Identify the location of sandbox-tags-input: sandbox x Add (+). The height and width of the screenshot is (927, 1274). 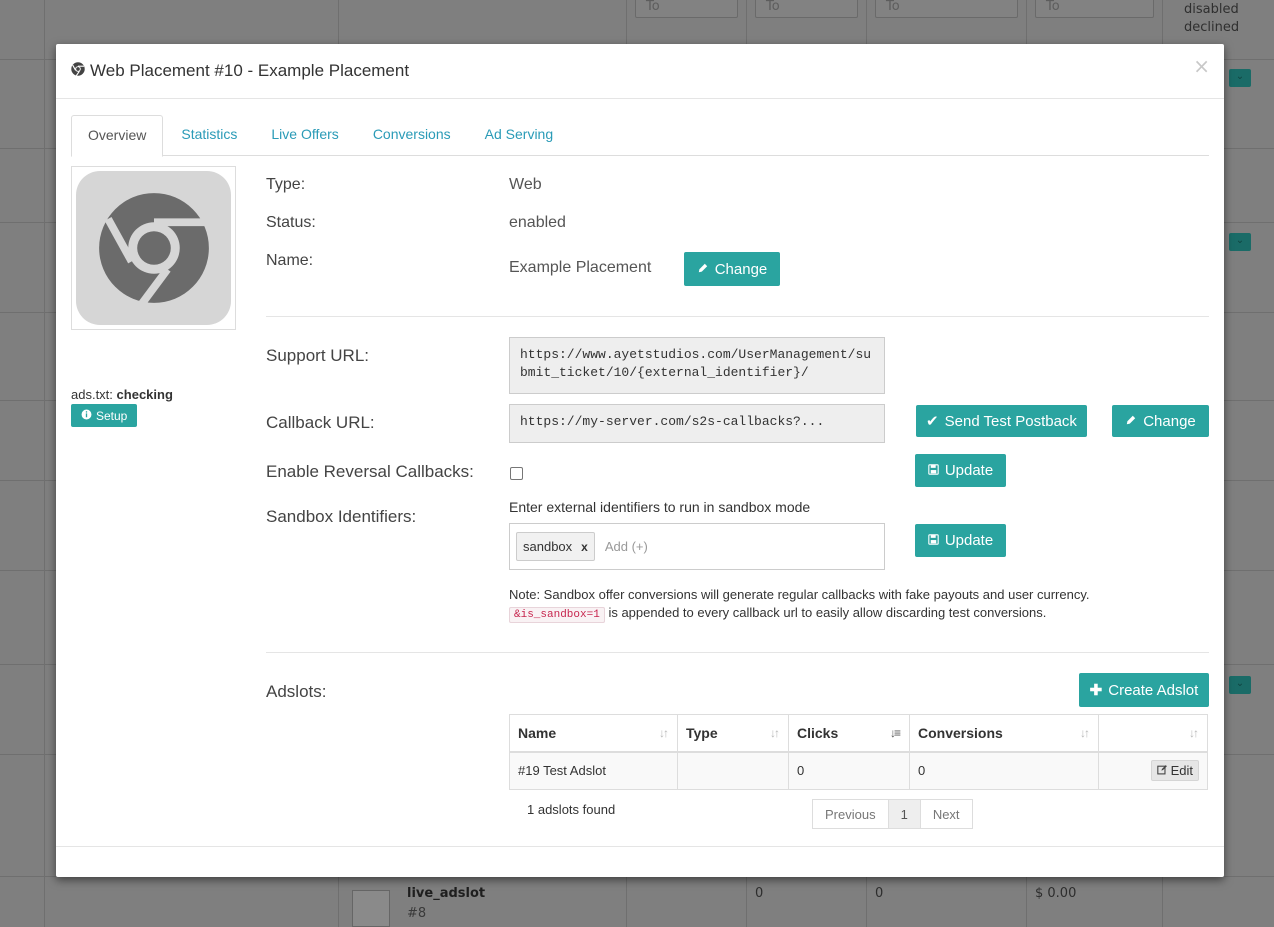
(697, 546).